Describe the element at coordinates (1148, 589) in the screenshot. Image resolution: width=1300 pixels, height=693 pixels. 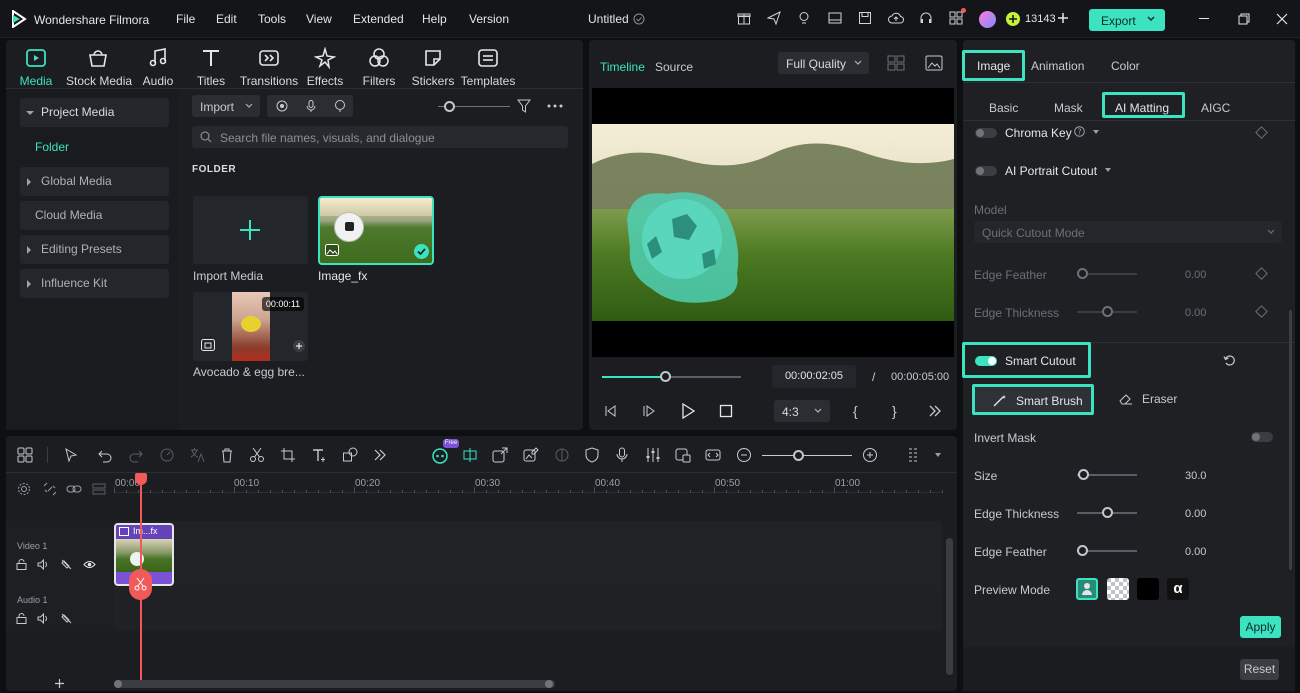
I see `preview-mode-black` at that location.